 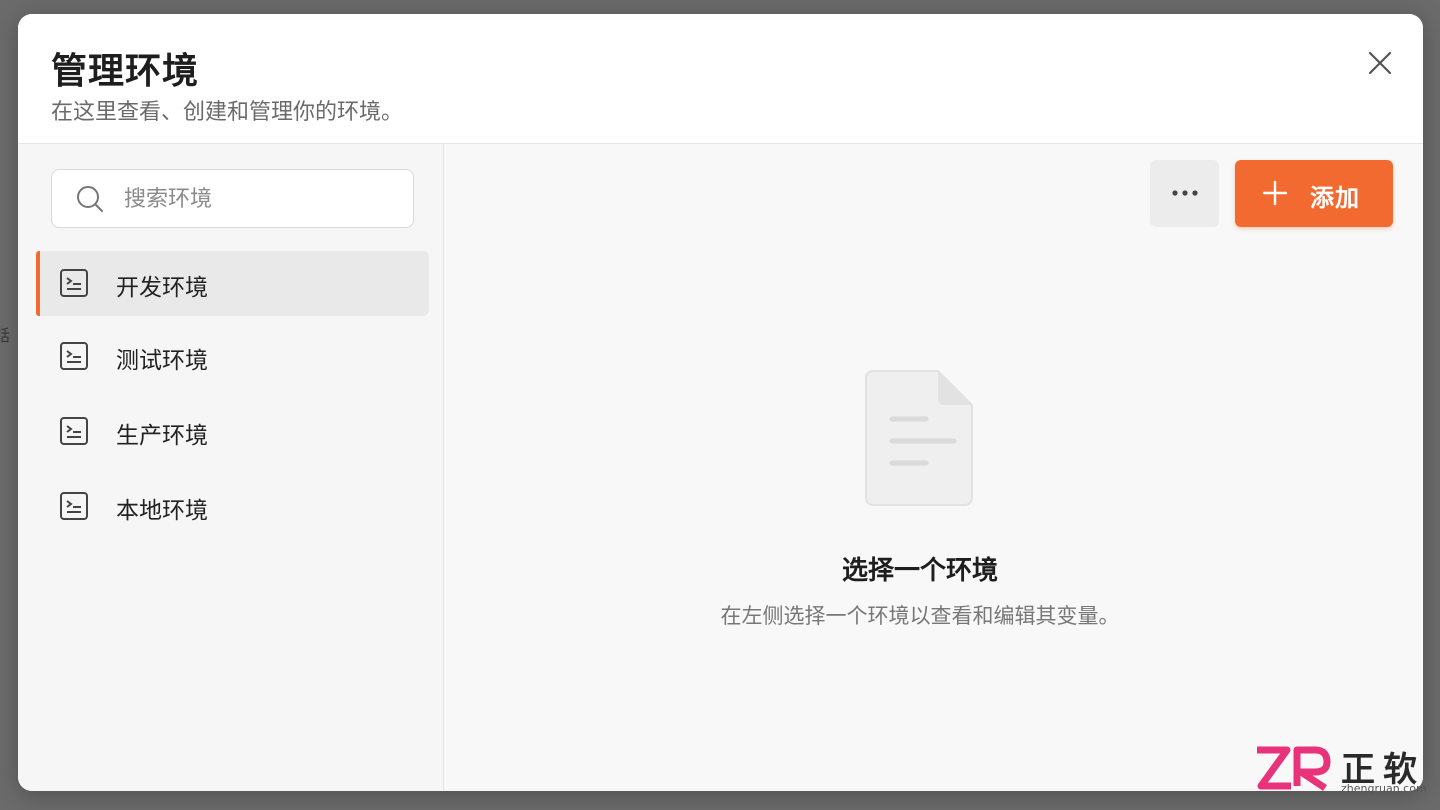 I want to click on add-button-label: 添加, so click(x=1335, y=198).